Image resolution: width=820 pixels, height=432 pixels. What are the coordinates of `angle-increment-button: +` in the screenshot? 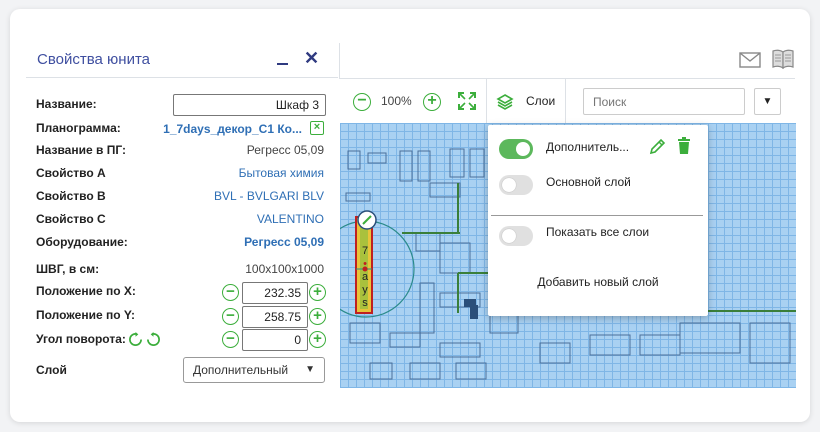 It's located at (317, 339).